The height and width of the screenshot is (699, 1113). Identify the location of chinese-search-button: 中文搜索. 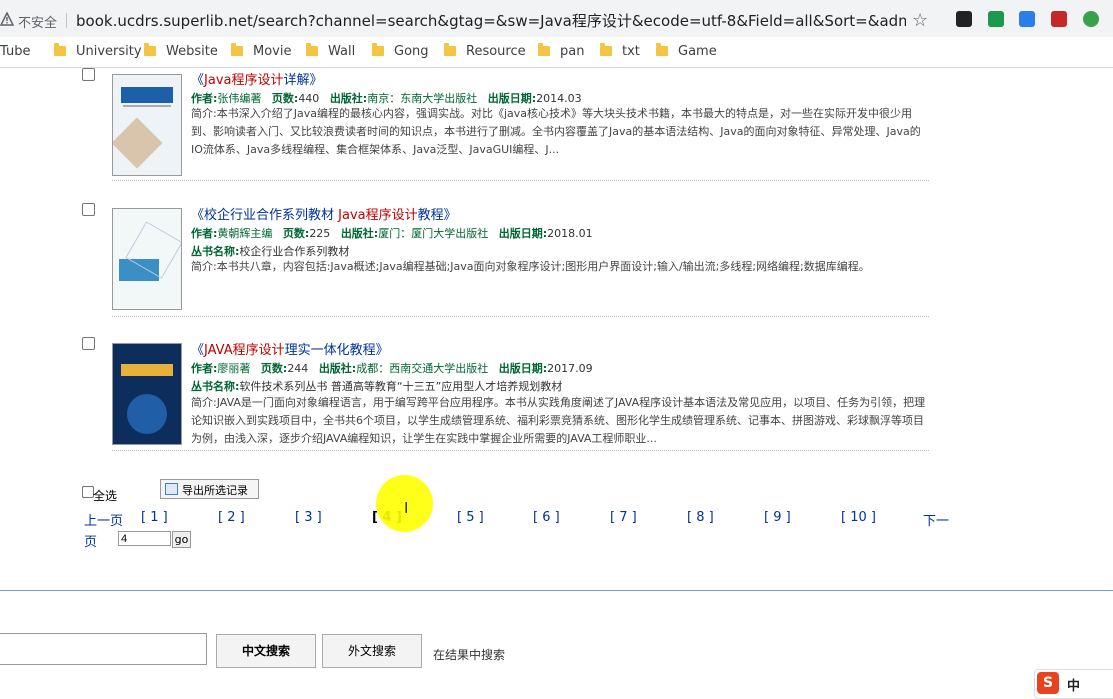
(266, 651).